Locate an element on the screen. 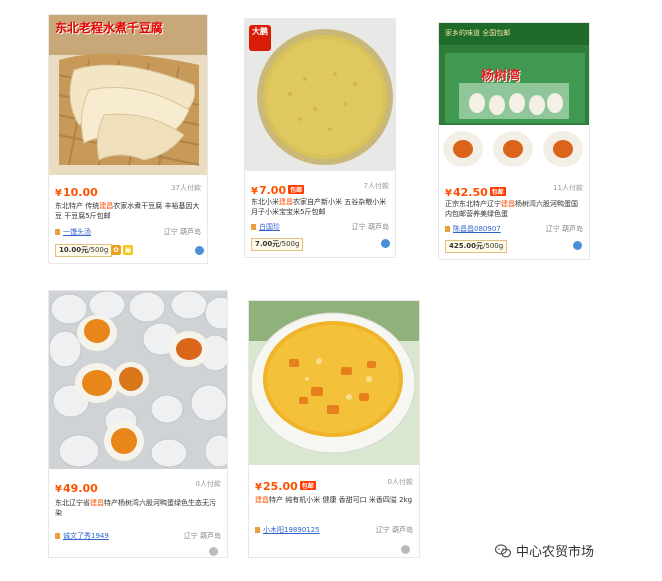 The width and height of the screenshot is (662, 581). sales-count: 7人付款 is located at coordinates (376, 186).